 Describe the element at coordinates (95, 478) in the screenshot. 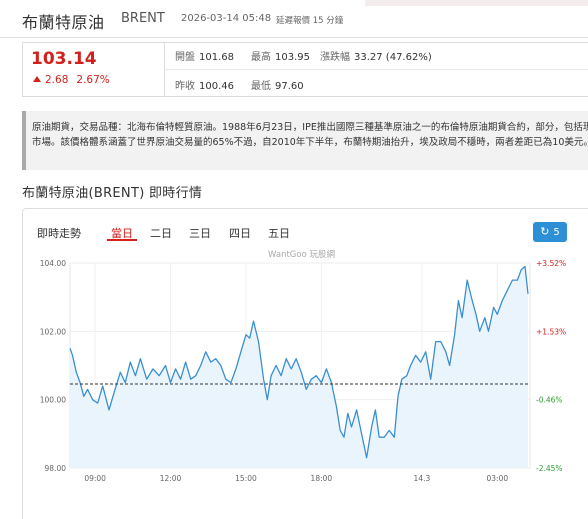

I see `x-tick-label: 09:00` at that location.